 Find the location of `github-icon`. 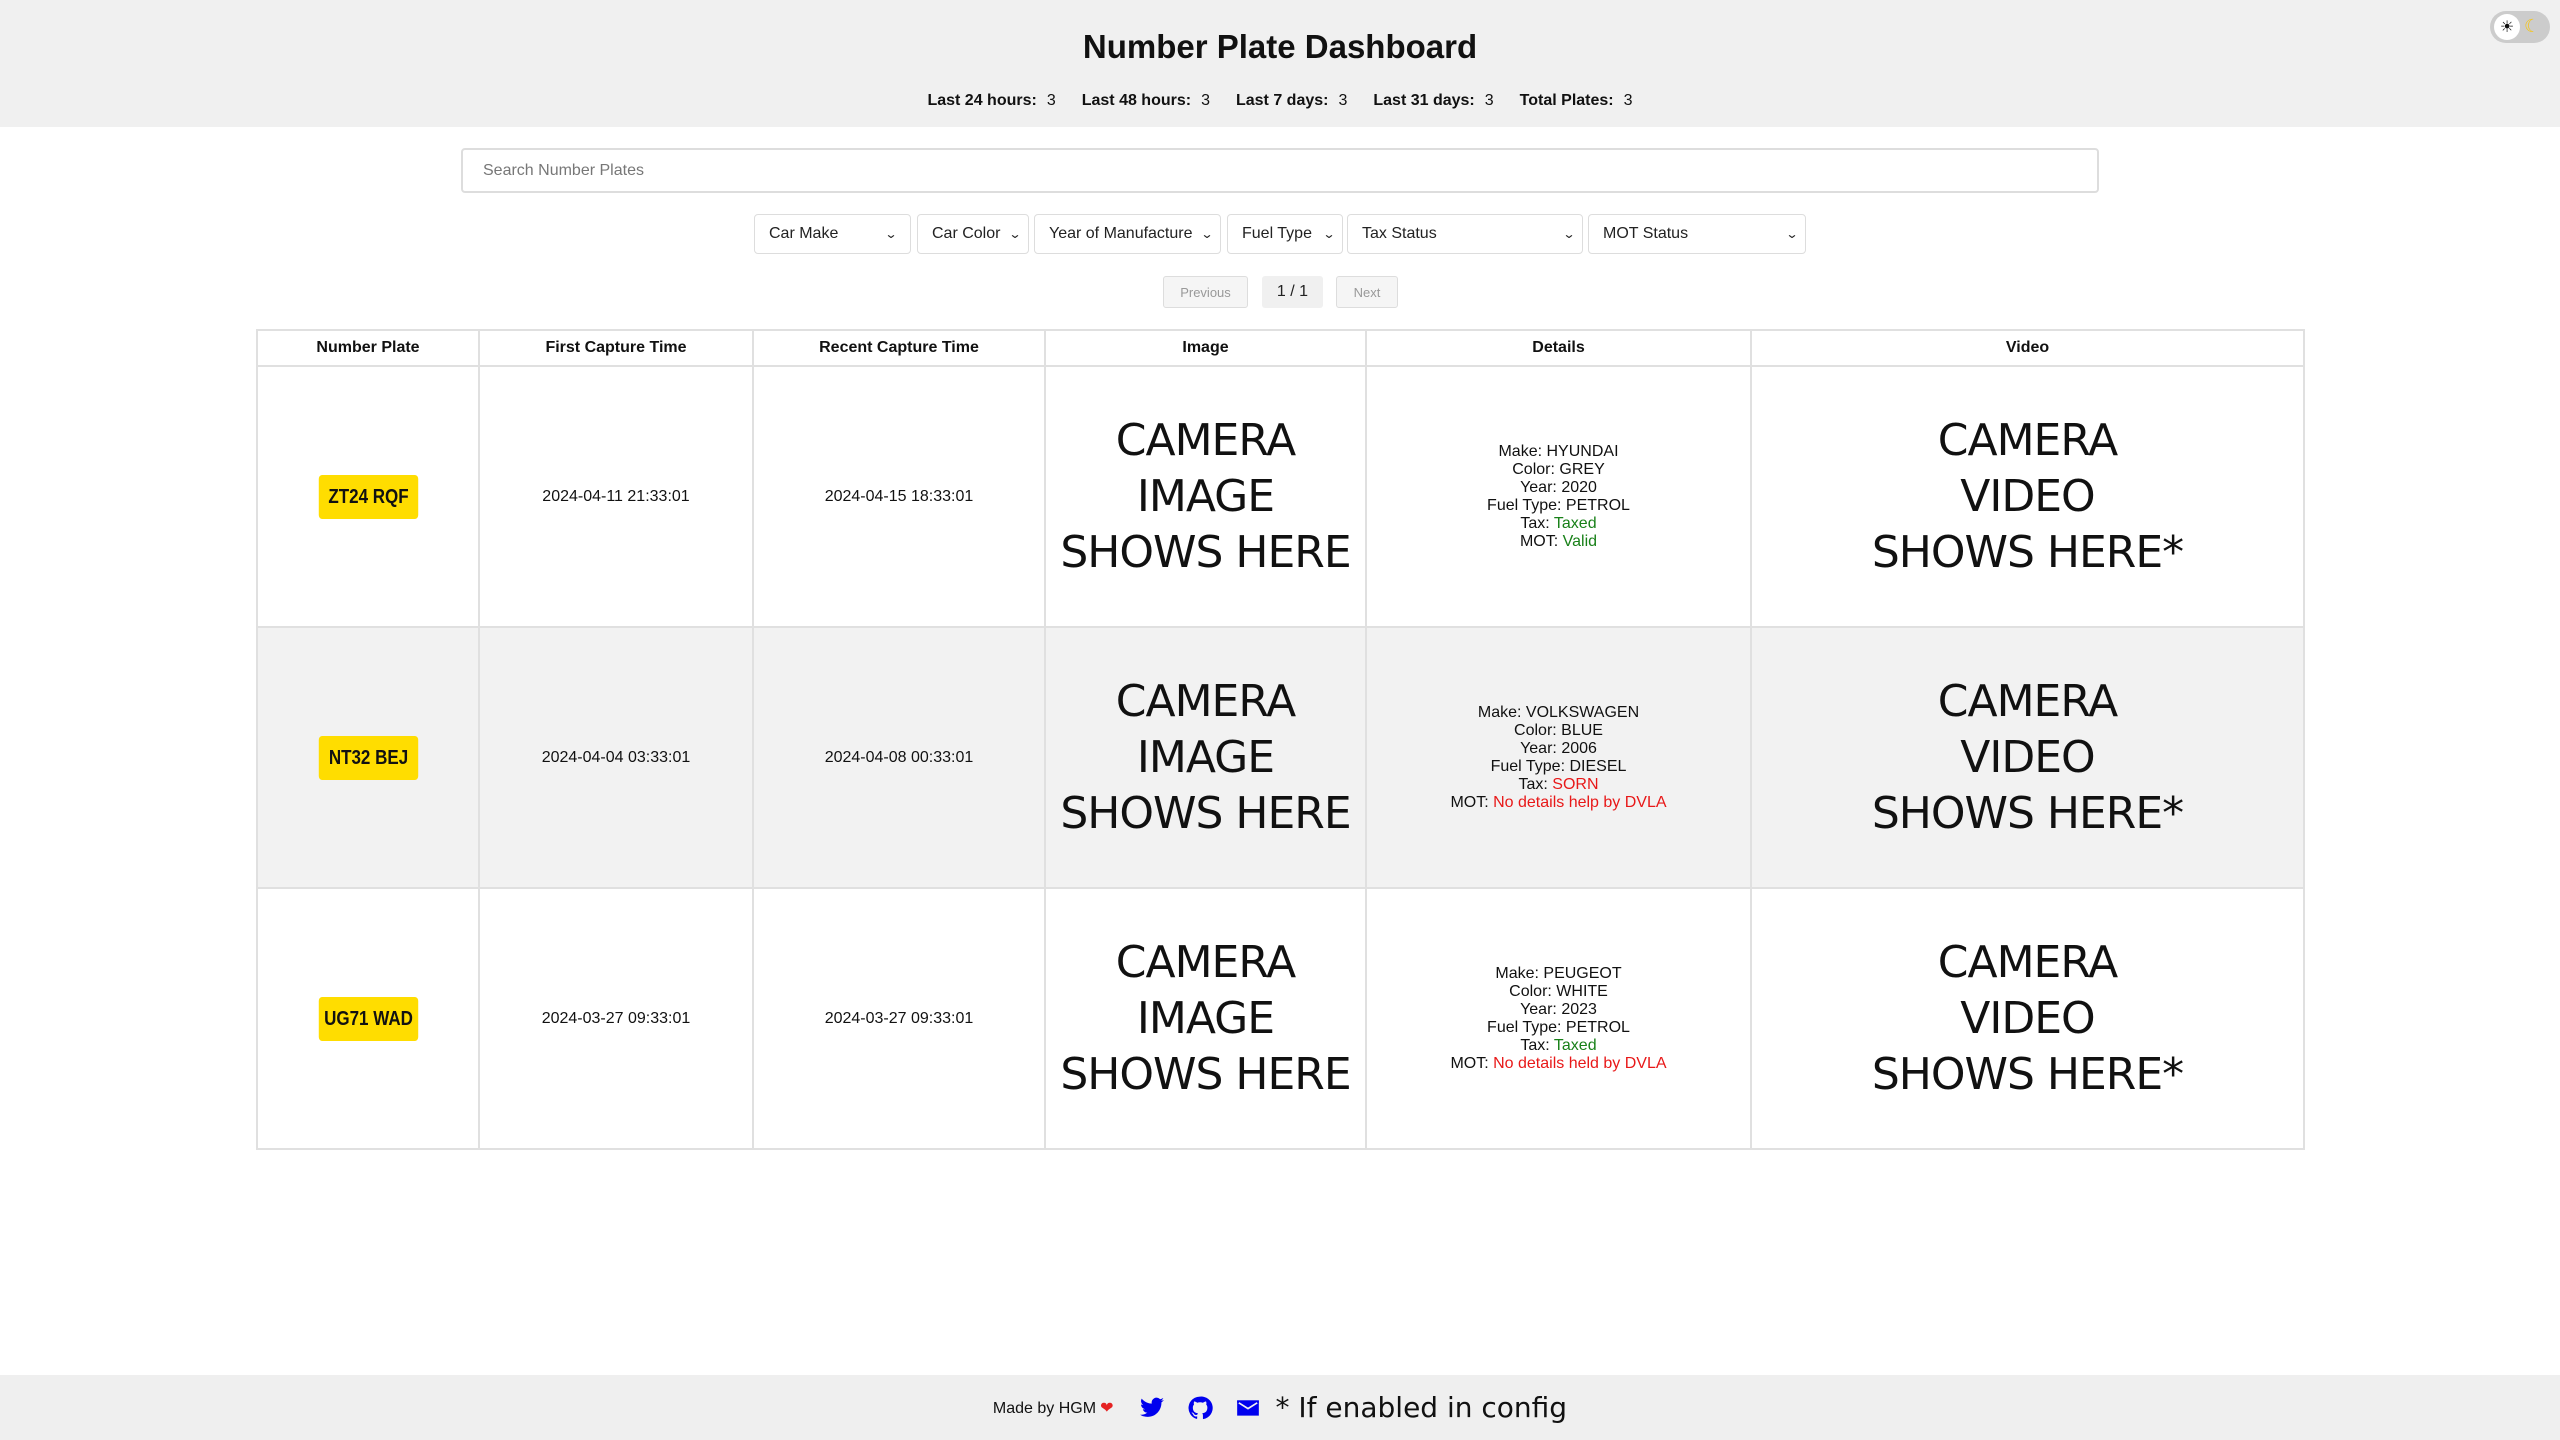

github-icon is located at coordinates (1200, 1408).